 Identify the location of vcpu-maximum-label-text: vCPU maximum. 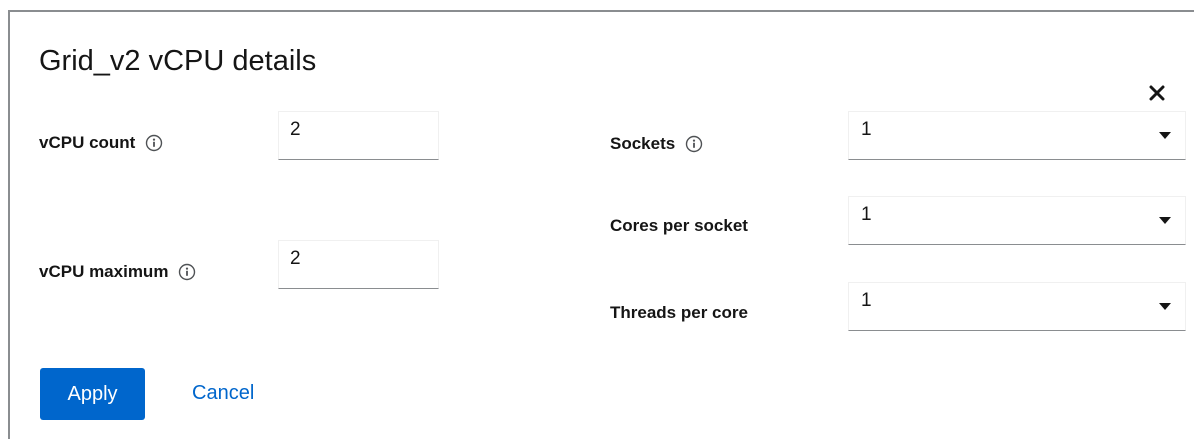
(104, 271).